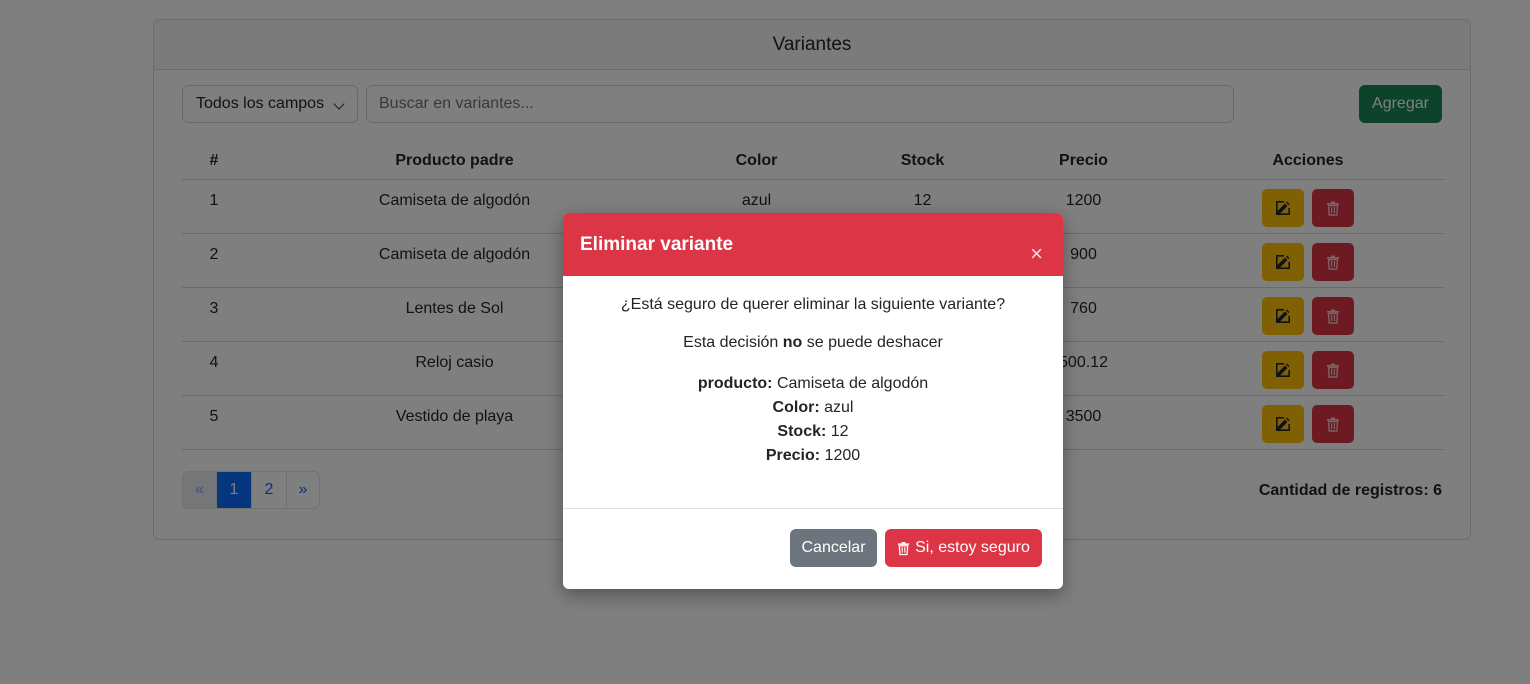 The width and height of the screenshot is (1530, 684). I want to click on modal-warning: Esta decisión no se puede deshacer, so click(813, 343).